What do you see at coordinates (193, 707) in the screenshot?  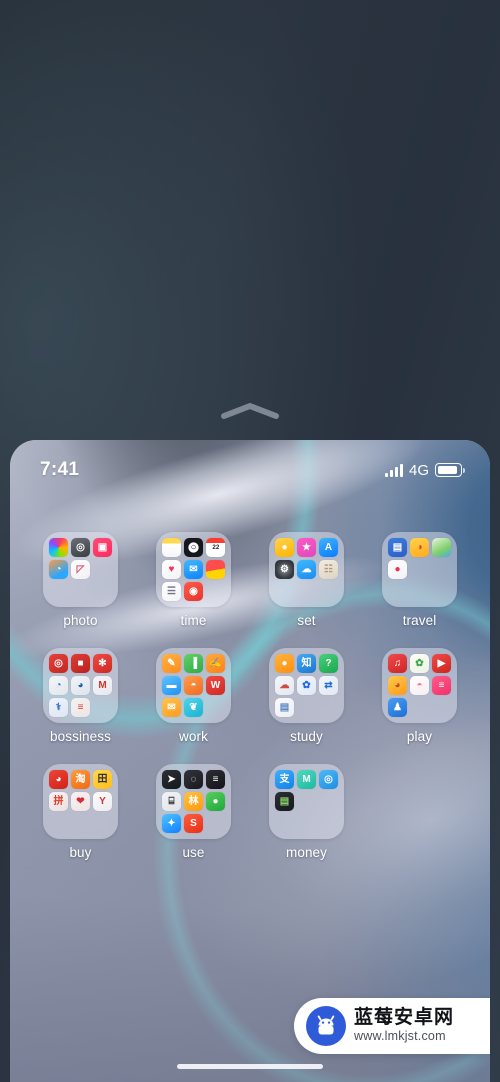 I see `chat-app: ❦` at bounding box center [193, 707].